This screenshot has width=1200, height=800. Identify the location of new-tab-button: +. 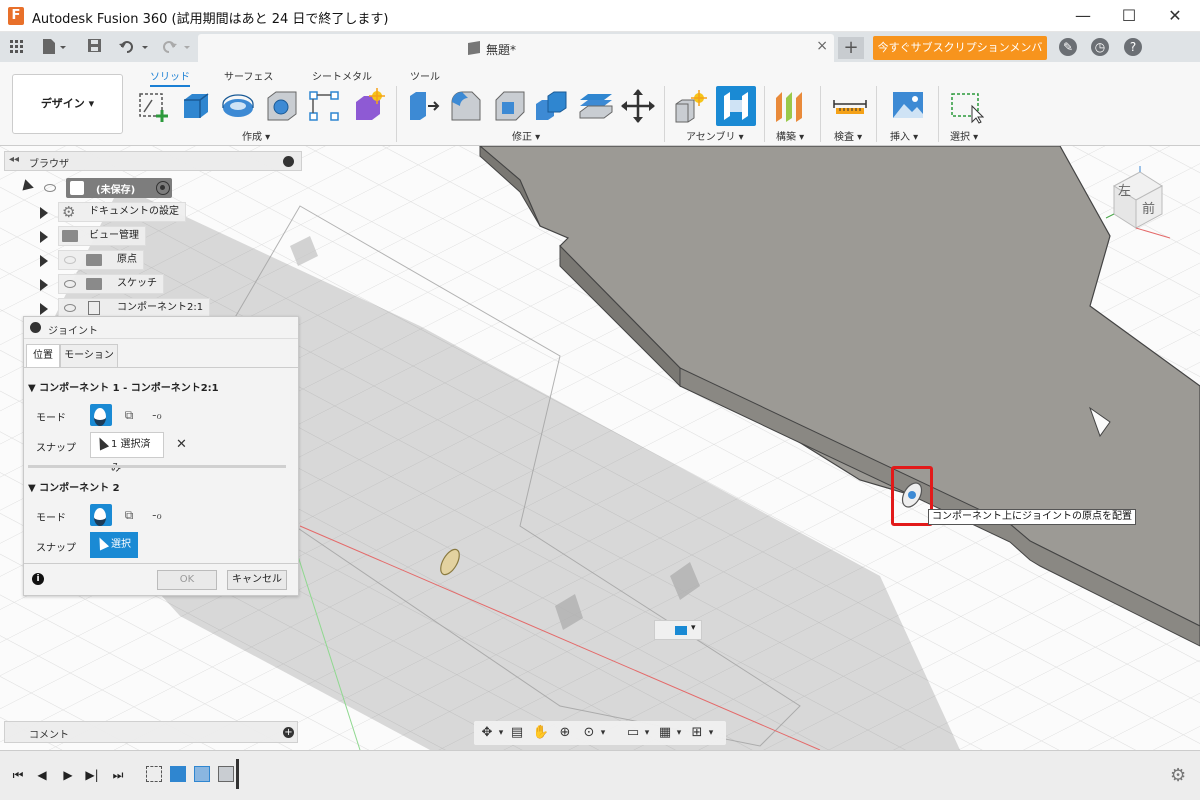
(851, 48).